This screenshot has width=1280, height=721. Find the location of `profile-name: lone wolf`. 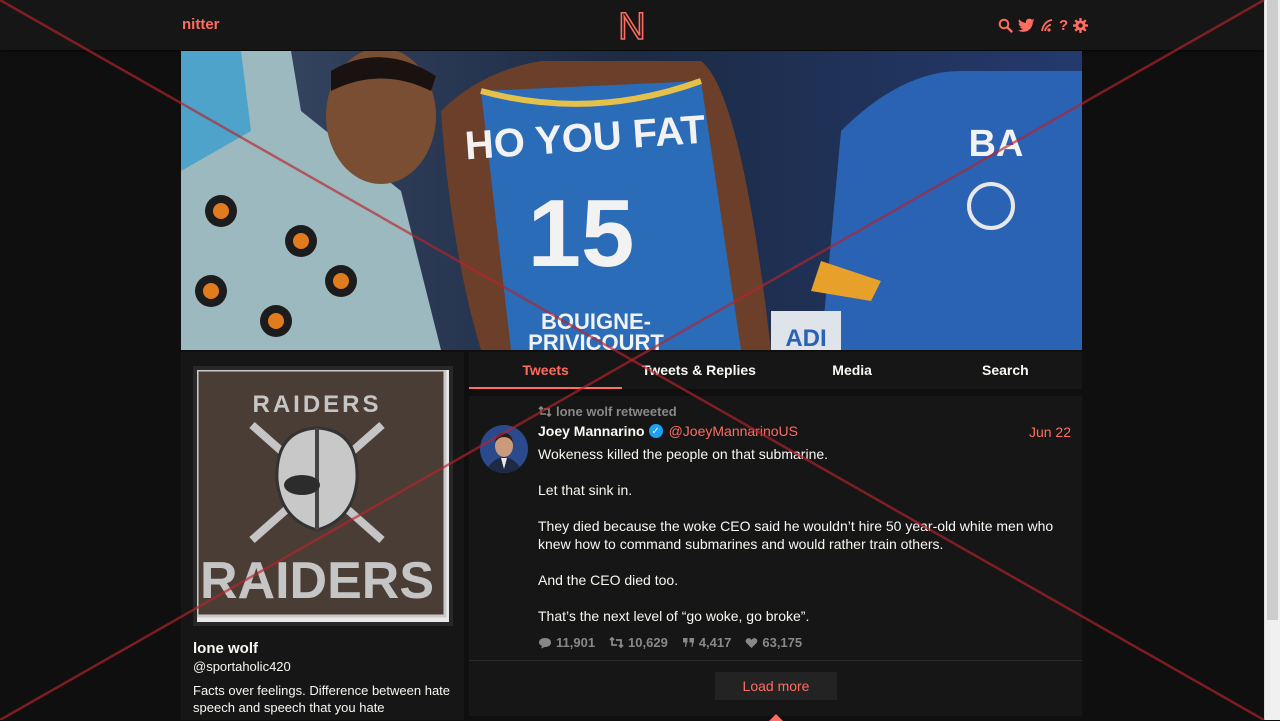

profile-name: lone wolf is located at coordinates (225, 648).